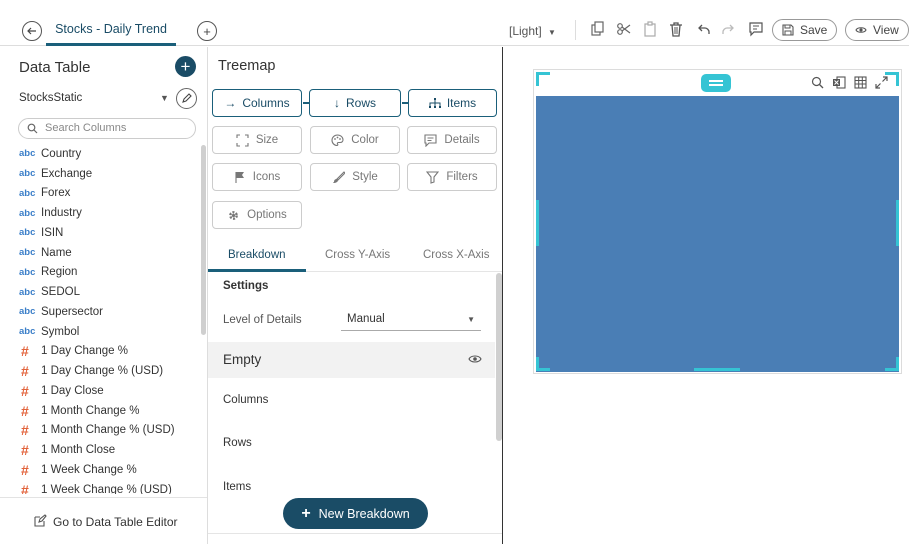  Describe the element at coordinates (355, 513) in the screenshot. I see `new-breakdown-button: + New Breakdown` at that location.